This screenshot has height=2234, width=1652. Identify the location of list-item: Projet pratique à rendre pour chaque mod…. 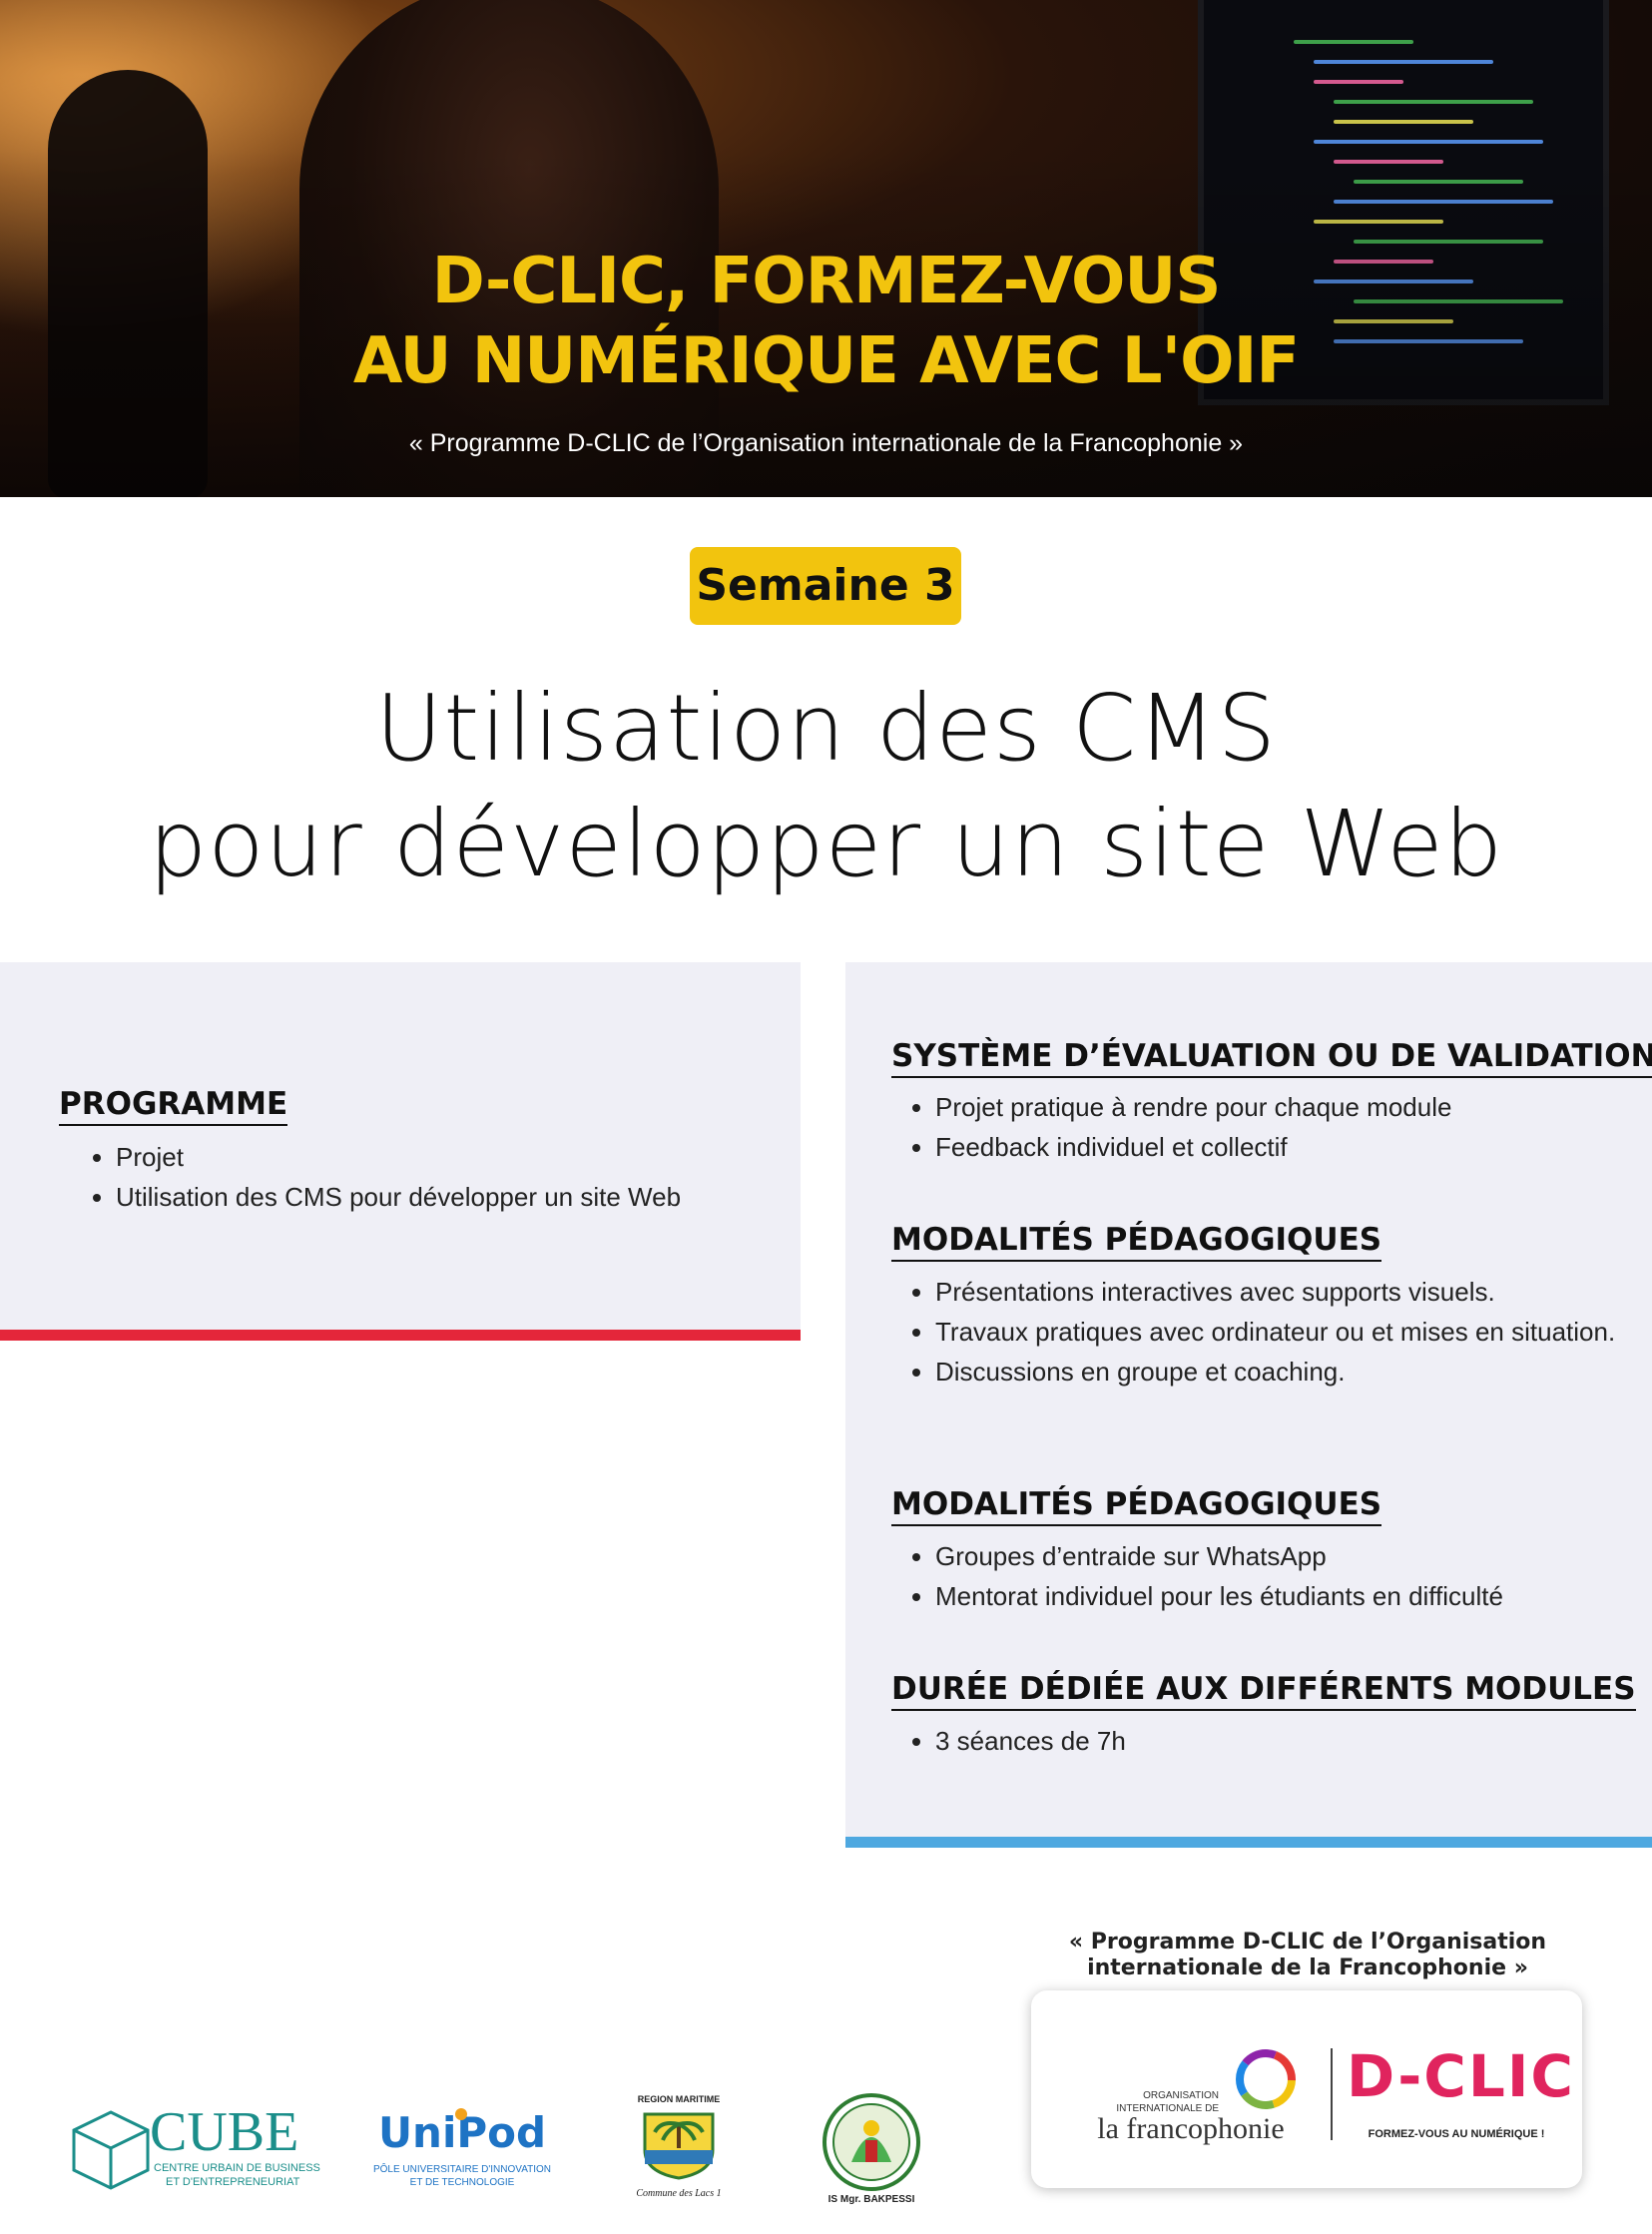
(1193, 1107).